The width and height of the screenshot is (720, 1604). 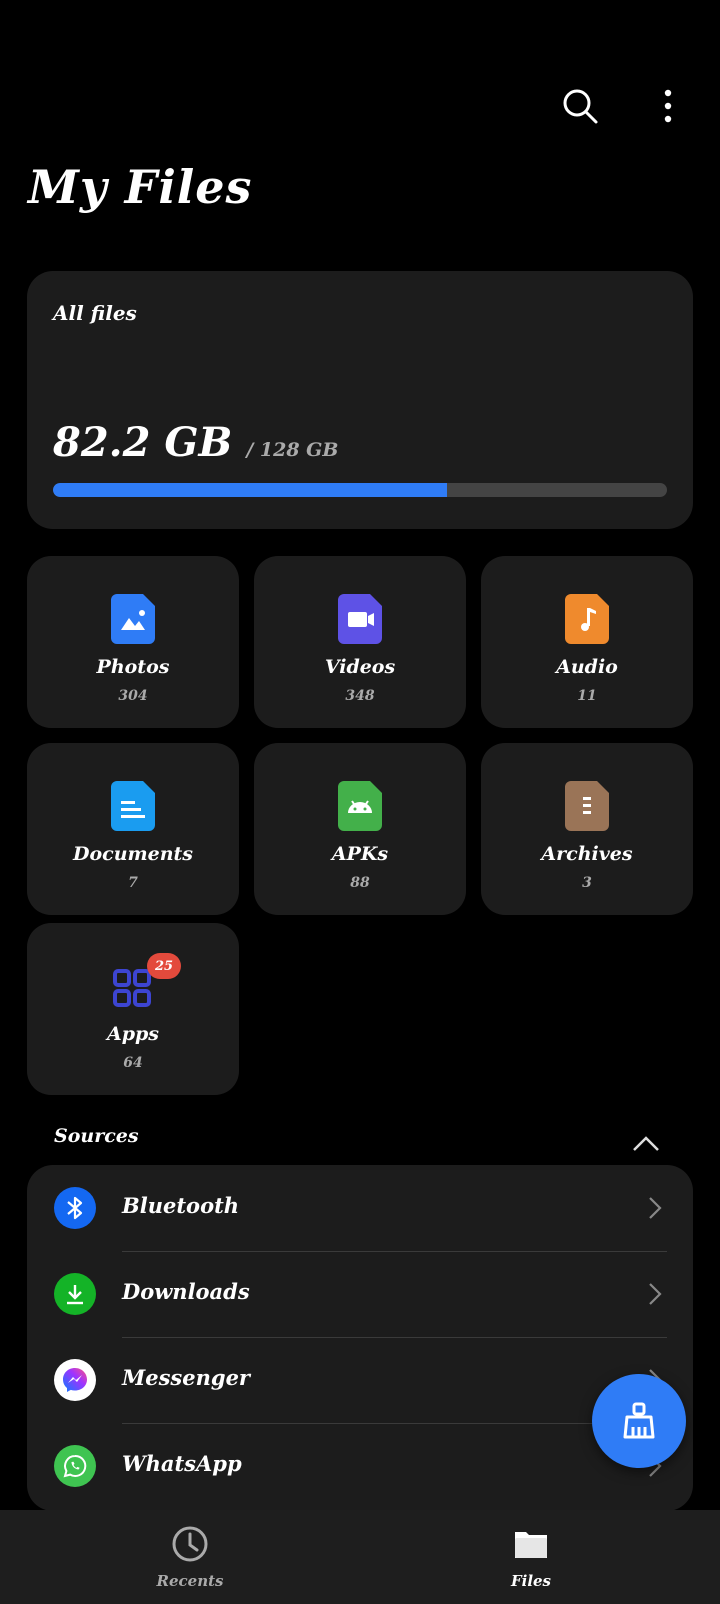 I want to click on storage-progress-bar, so click(x=360, y=490).